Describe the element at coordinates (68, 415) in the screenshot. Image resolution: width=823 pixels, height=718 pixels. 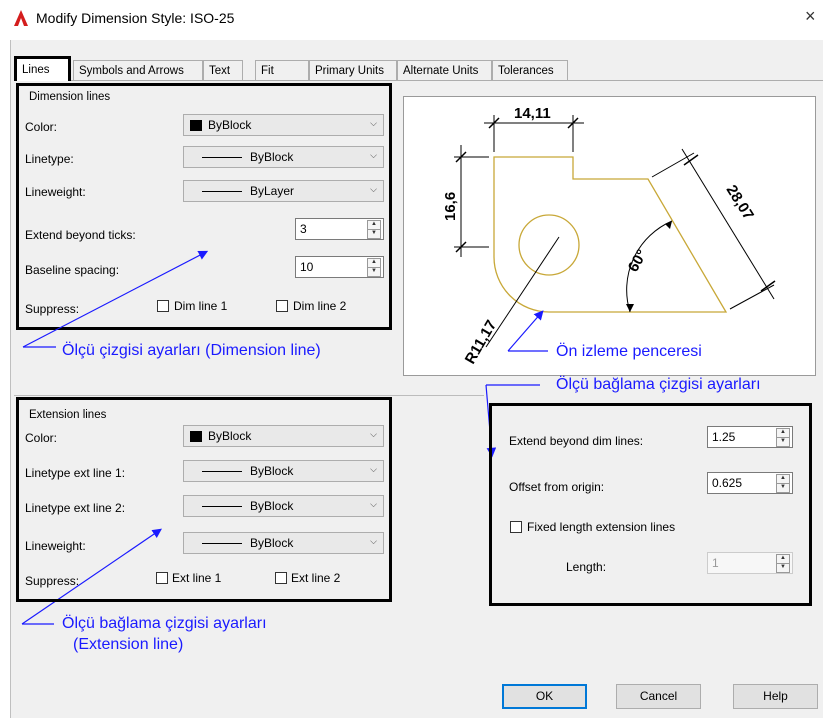
I see `extension-lines-group-title: Extension lines` at that location.